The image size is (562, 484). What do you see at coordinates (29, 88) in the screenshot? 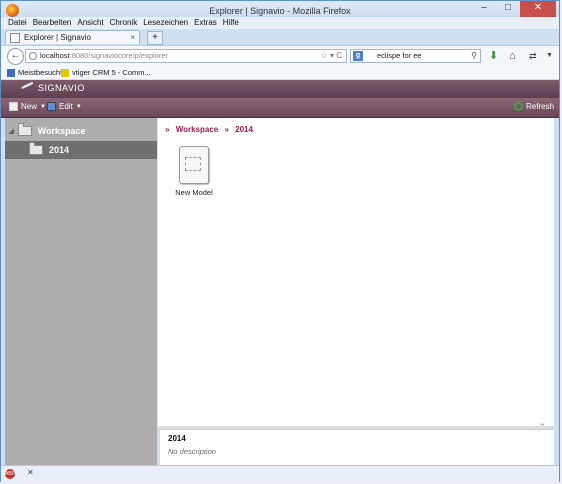
I see `signavio-logo-icon` at bounding box center [29, 88].